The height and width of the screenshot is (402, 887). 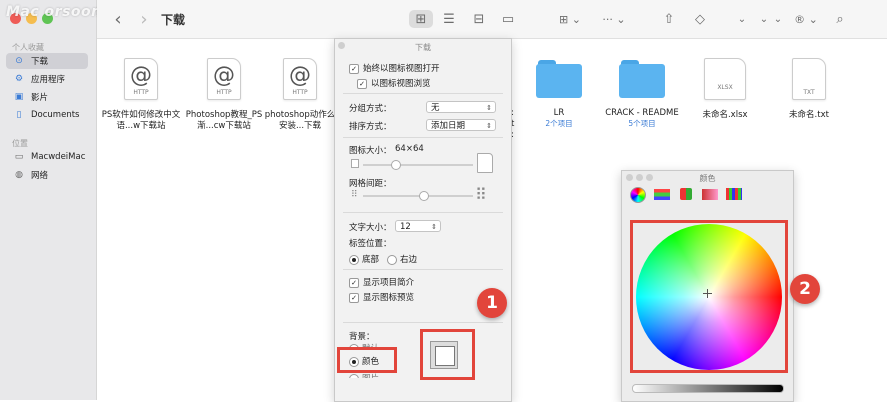 I want to click on file-item: @ HTTP PS软件如何修改中文语...w下载站, so click(x=141, y=95).